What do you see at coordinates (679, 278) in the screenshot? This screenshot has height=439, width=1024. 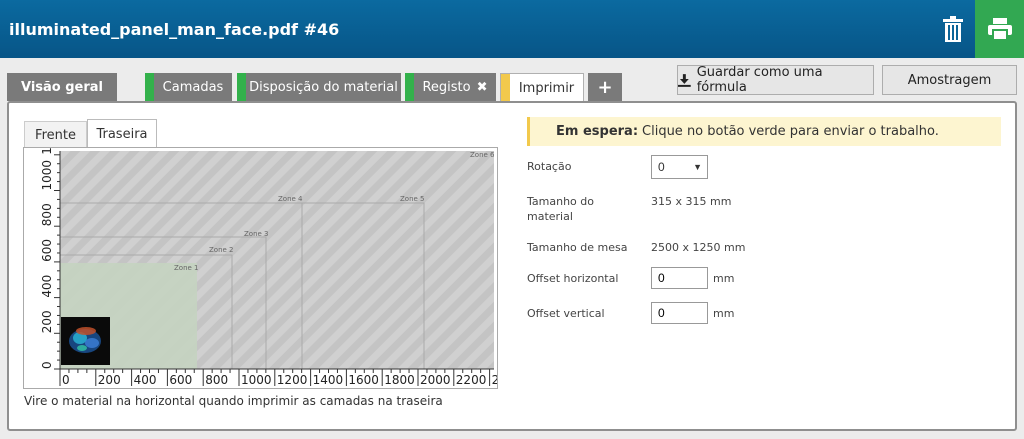 I see `offset-horizontal-input` at bounding box center [679, 278].